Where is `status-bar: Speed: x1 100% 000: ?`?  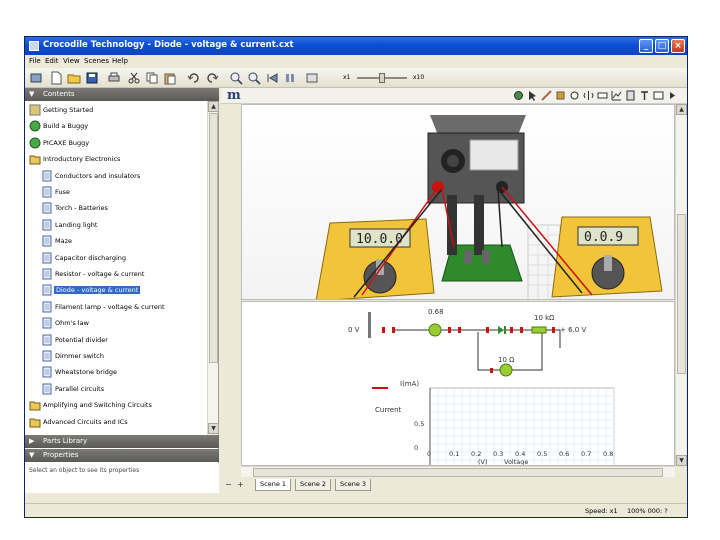
status-bar: Speed: x1 100% 000: ? is located at coordinates (356, 510).